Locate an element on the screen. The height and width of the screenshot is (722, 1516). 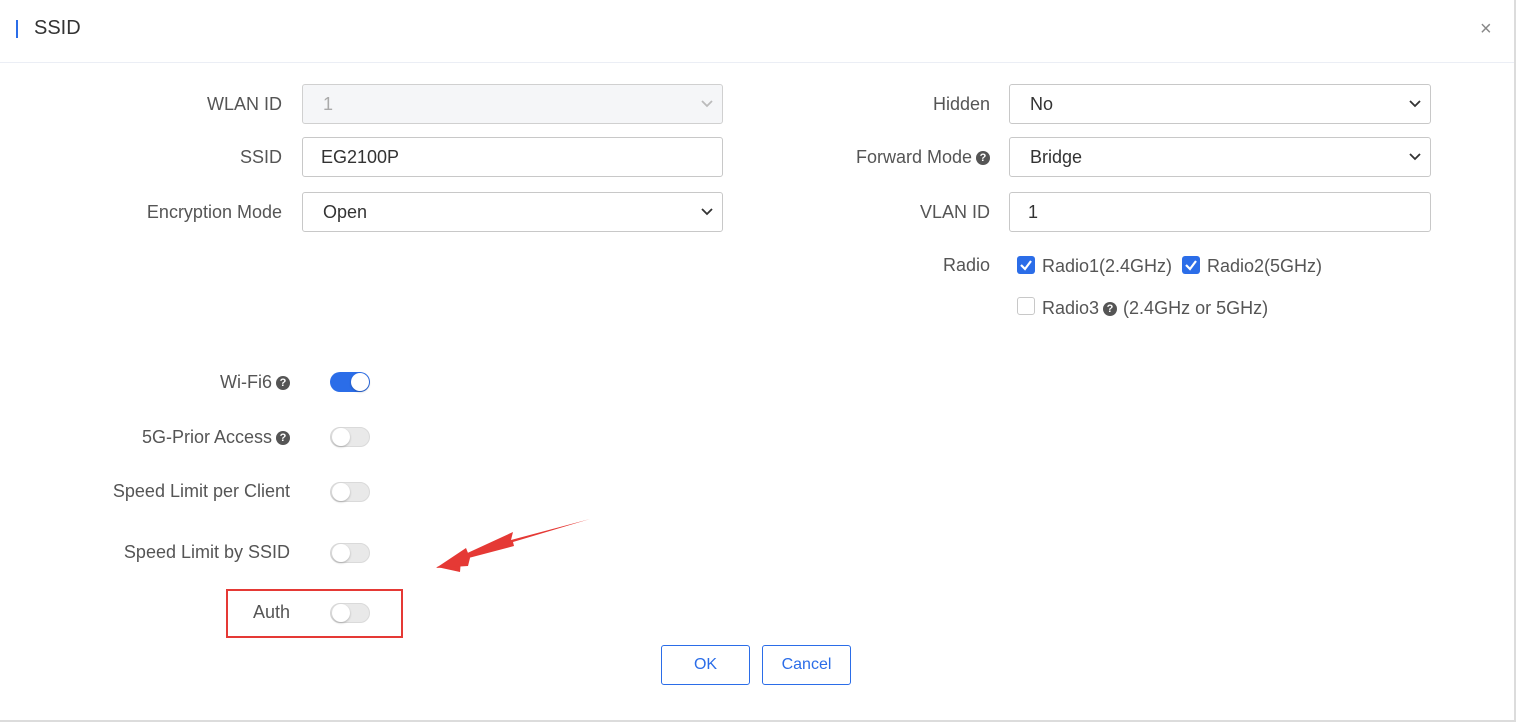
wlan-id-value: 1 is located at coordinates (328, 104).